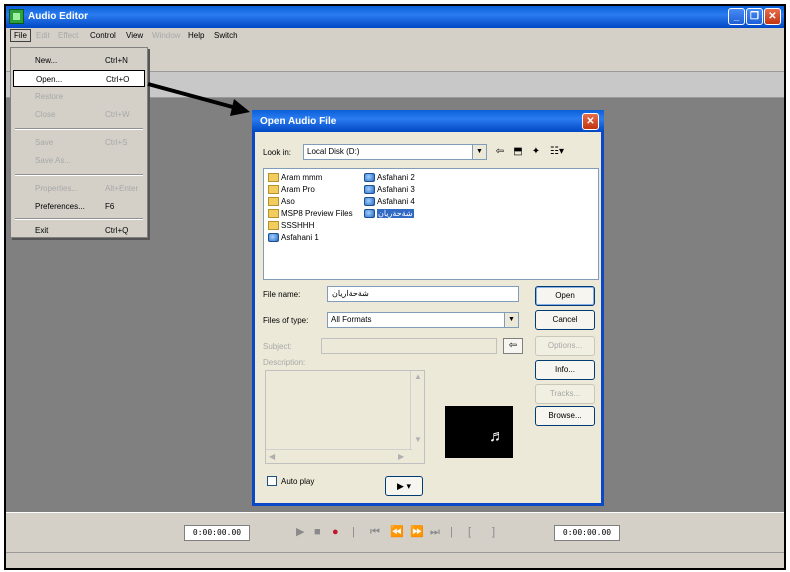 The image size is (790, 572). What do you see at coordinates (302, 177) in the screenshot?
I see `file-name: Aram mmm` at bounding box center [302, 177].